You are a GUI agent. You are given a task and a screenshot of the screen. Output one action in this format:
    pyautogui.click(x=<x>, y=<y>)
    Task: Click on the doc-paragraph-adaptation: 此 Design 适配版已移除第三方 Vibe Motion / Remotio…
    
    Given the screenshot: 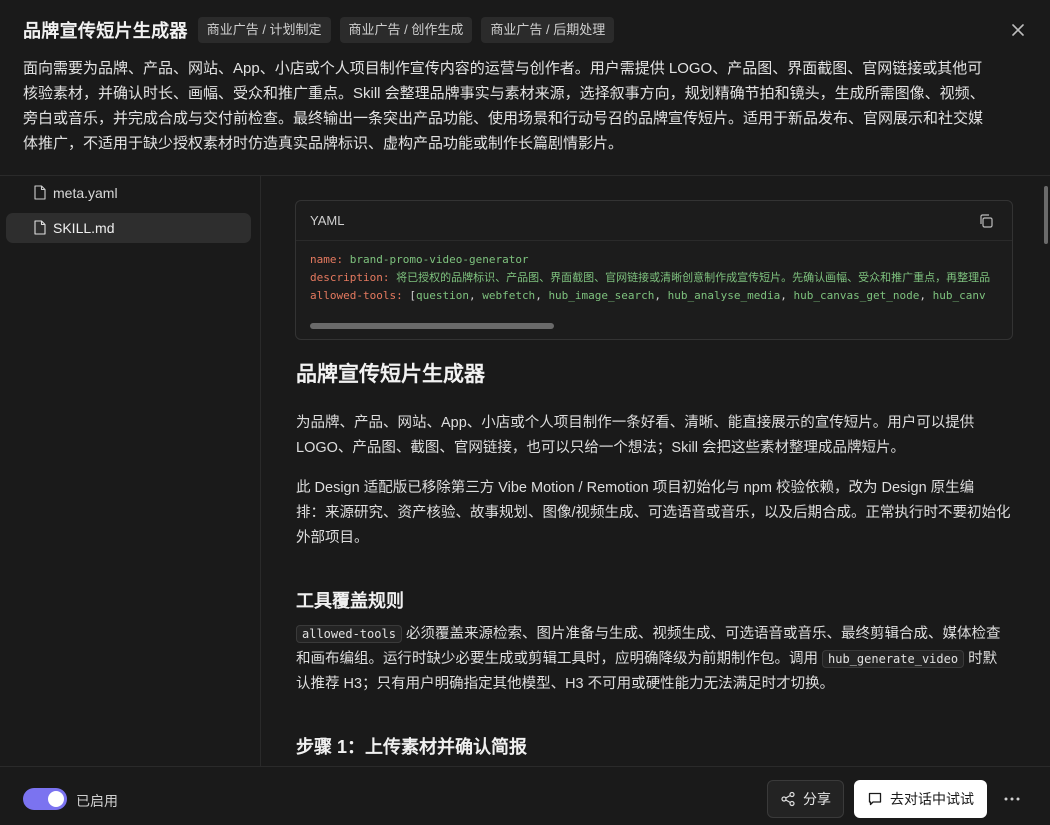 What is the action you would take?
    pyautogui.click(x=655, y=513)
    